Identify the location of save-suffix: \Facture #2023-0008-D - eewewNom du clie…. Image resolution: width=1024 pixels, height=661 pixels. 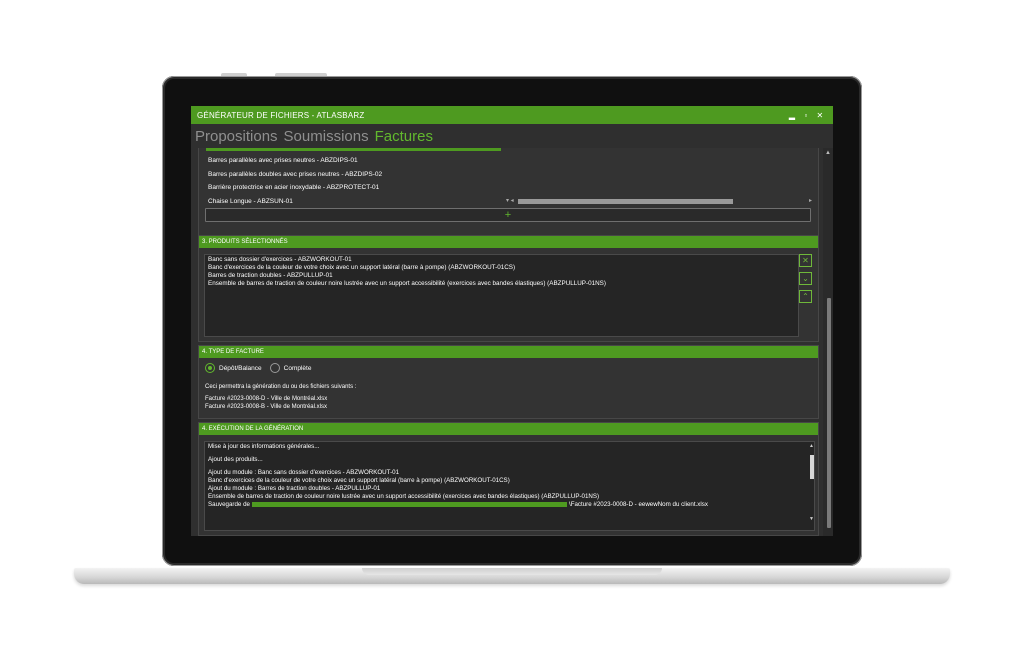
(638, 504).